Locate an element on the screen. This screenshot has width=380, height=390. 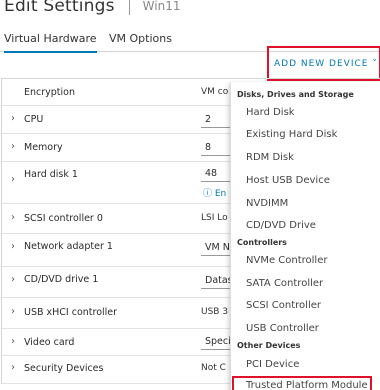
menu-heading-disks: Disks, Drives and Storage is located at coordinates (295, 94).